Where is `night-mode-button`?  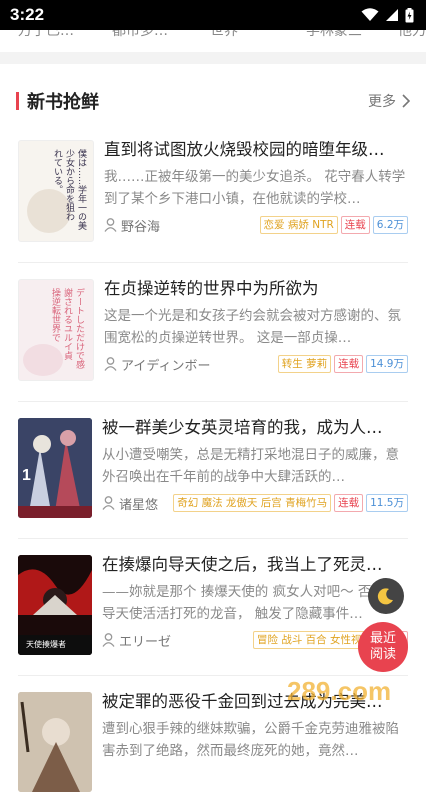
night-mode-button is located at coordinates (386, 596).